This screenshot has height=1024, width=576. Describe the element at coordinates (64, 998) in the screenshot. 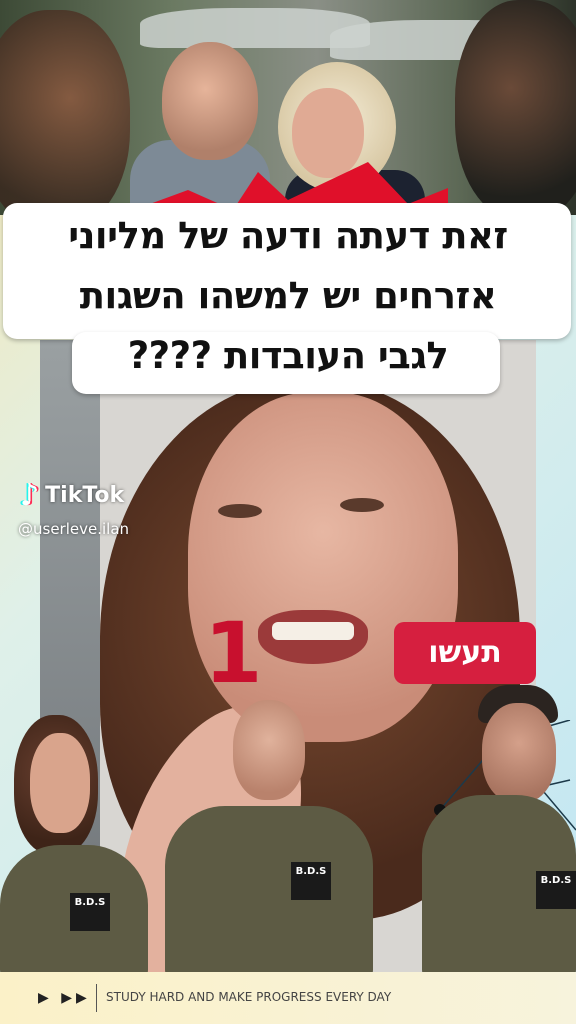

I see `play-controls-icon: ▶ ▶▶` at that location.